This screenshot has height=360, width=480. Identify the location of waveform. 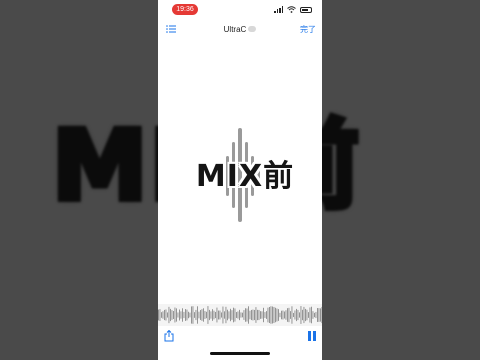
(240, 315).